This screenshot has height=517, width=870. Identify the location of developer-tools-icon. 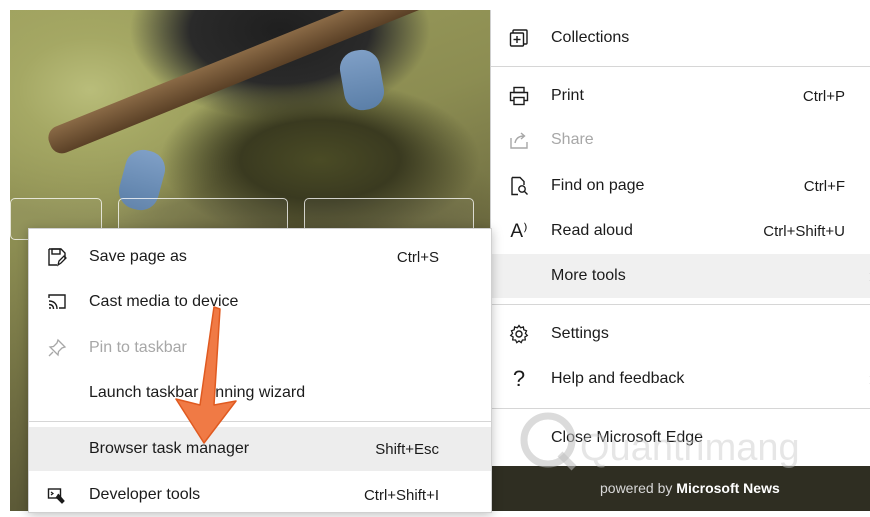
(57, 495).